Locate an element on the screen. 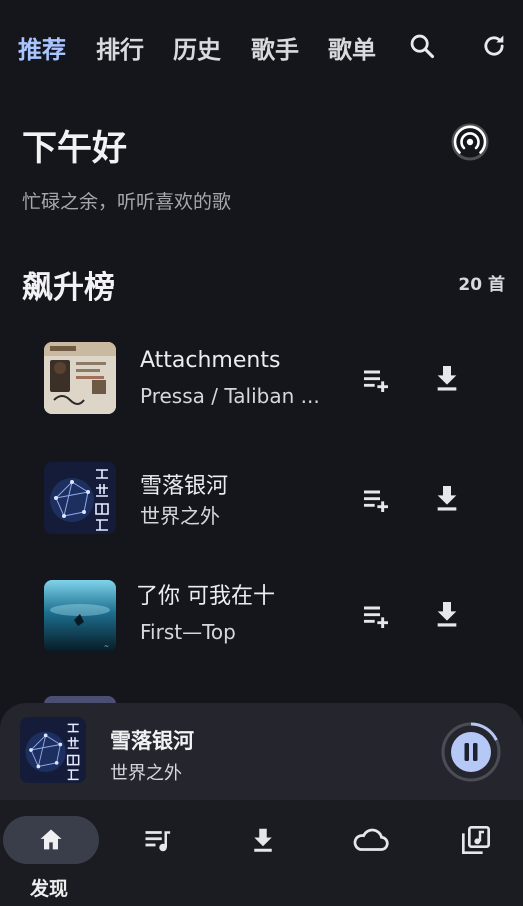 This screenshot has height=906, width=523. radar-icon is located at coordinates (470, 142).